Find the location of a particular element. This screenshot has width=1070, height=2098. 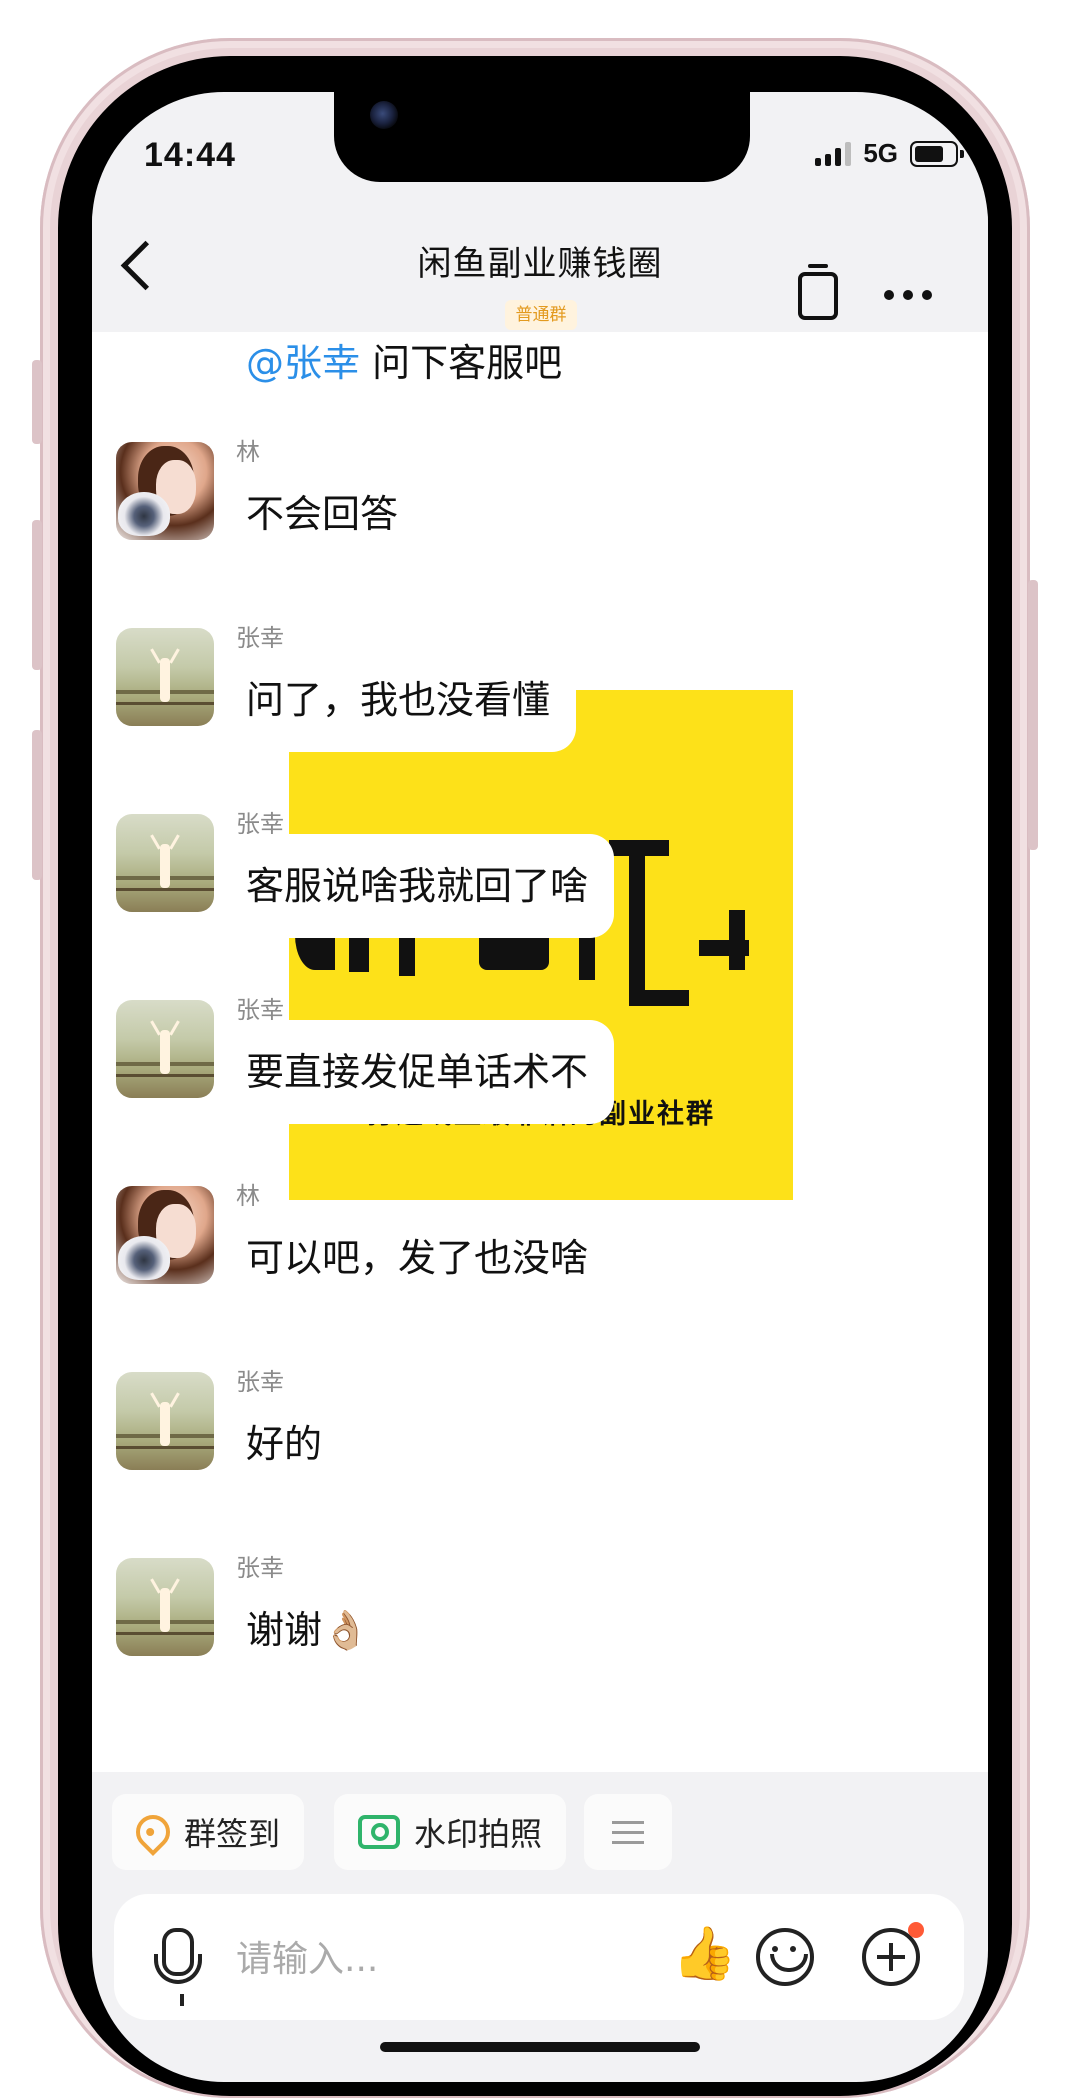

chat-header: 闲鱼副业赚钱圈 普通群 is located at coordinates (540, 272).